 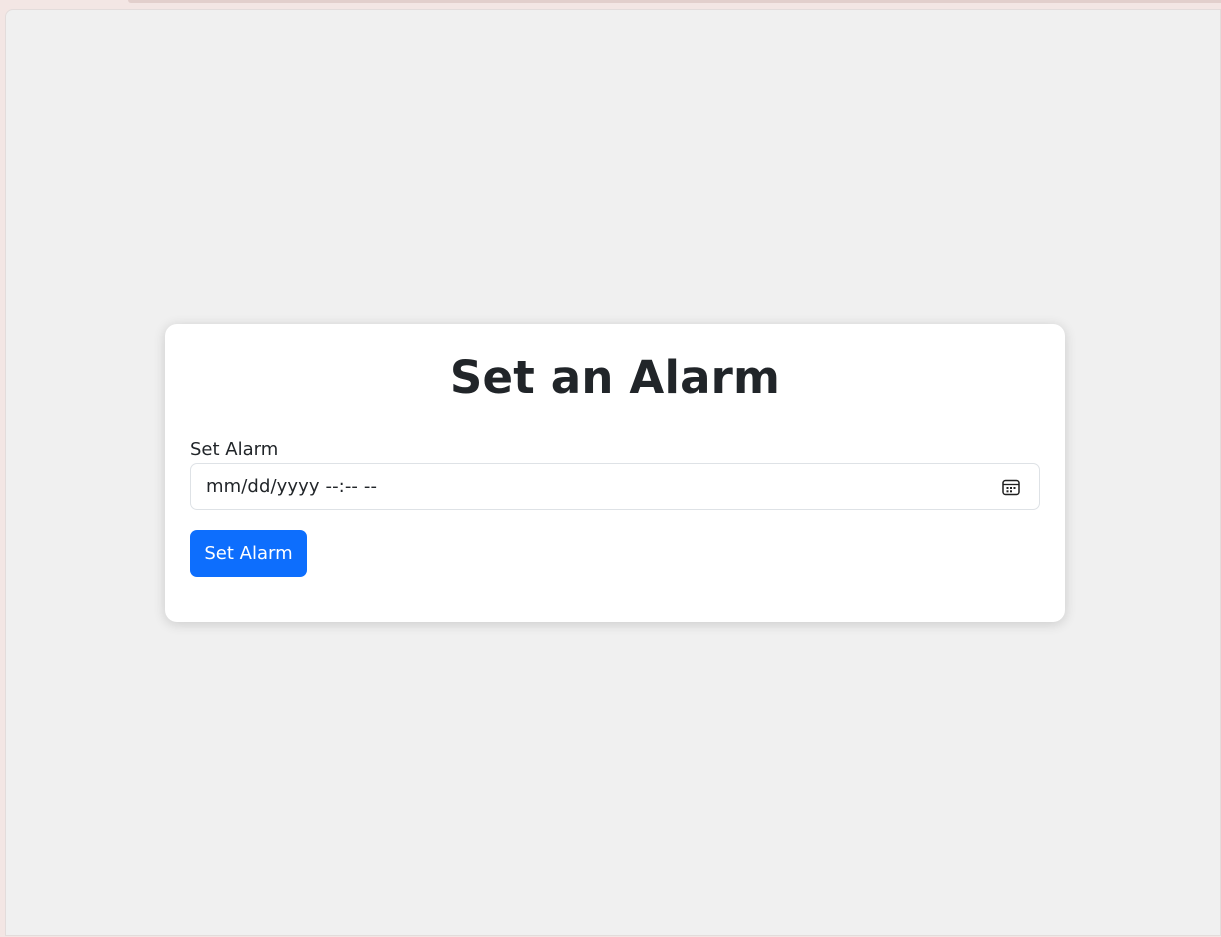 What do you see at coordinates (674, 1) in the screenshot?
I see `browser-top-edge` at bounding box center [674, 1].